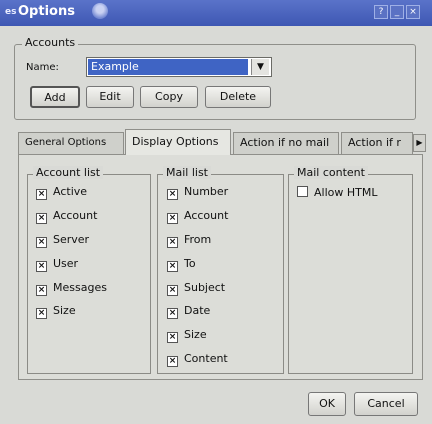 This screenshot has width=432, height=424. I want to click on mail-content-group, so click(350, 274).